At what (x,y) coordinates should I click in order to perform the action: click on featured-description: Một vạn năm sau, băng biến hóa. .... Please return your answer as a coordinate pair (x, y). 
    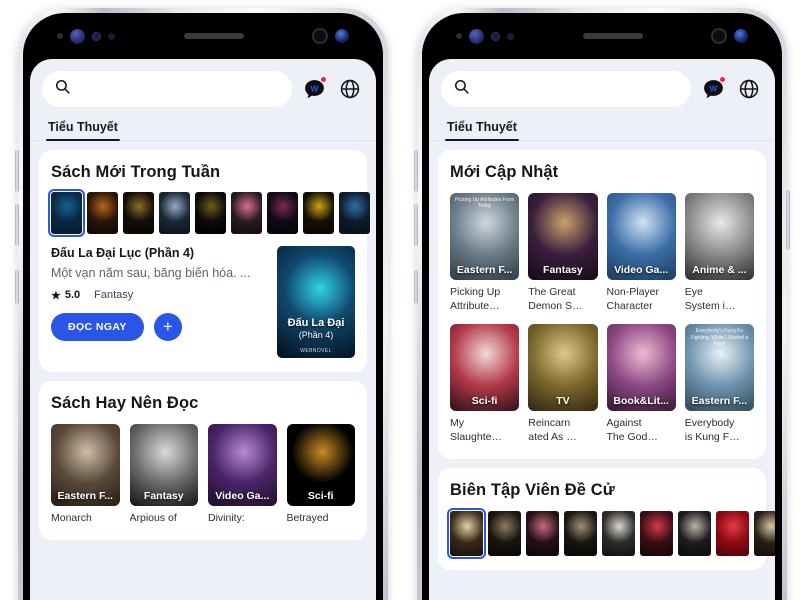
    Looking at the image, I should click on (151, 273).